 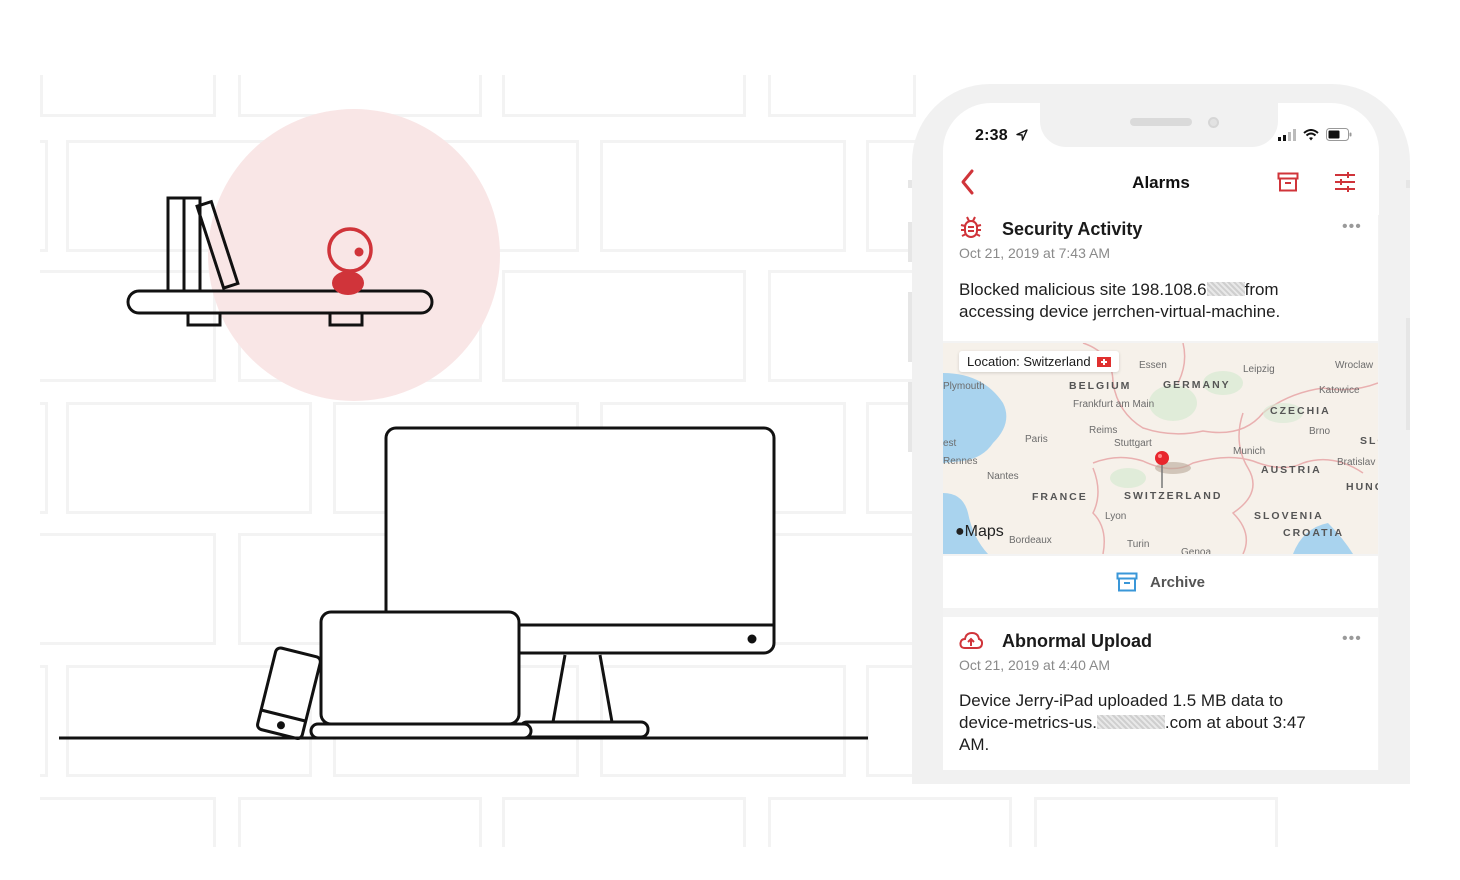 I want to click on city-label: Paris, so click(x=1036, y=439).